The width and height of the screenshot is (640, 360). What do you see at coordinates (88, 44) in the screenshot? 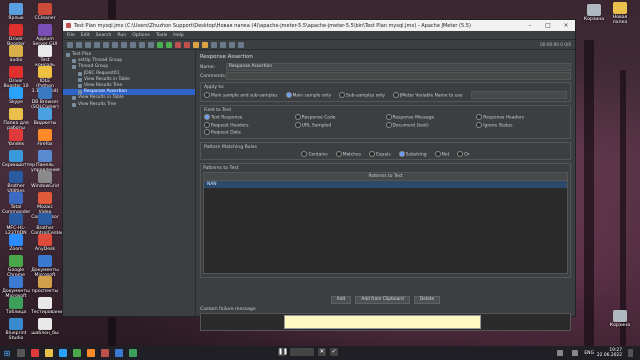
I see `open-icon` at bounding box center [88, 44].